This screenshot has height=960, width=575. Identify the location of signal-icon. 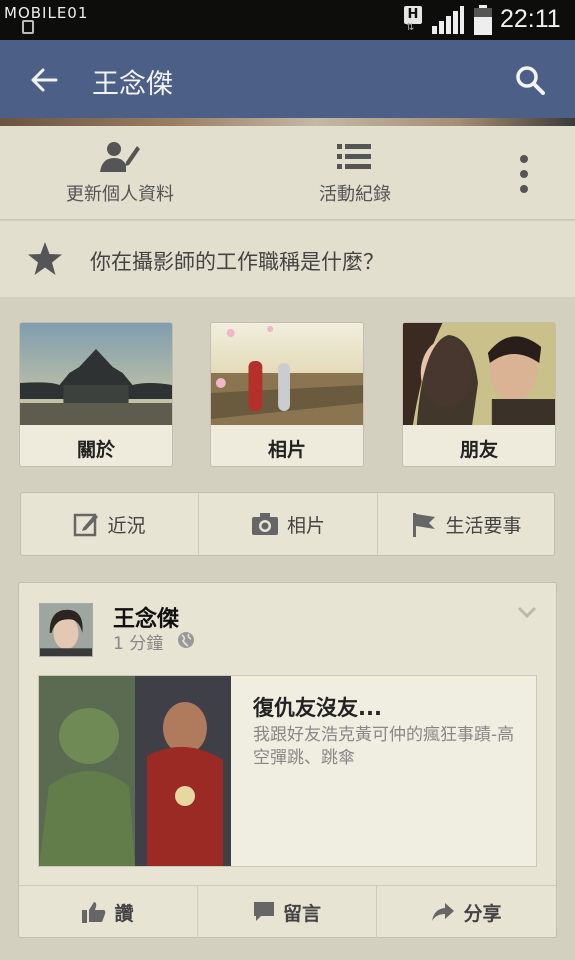
(448, 20).